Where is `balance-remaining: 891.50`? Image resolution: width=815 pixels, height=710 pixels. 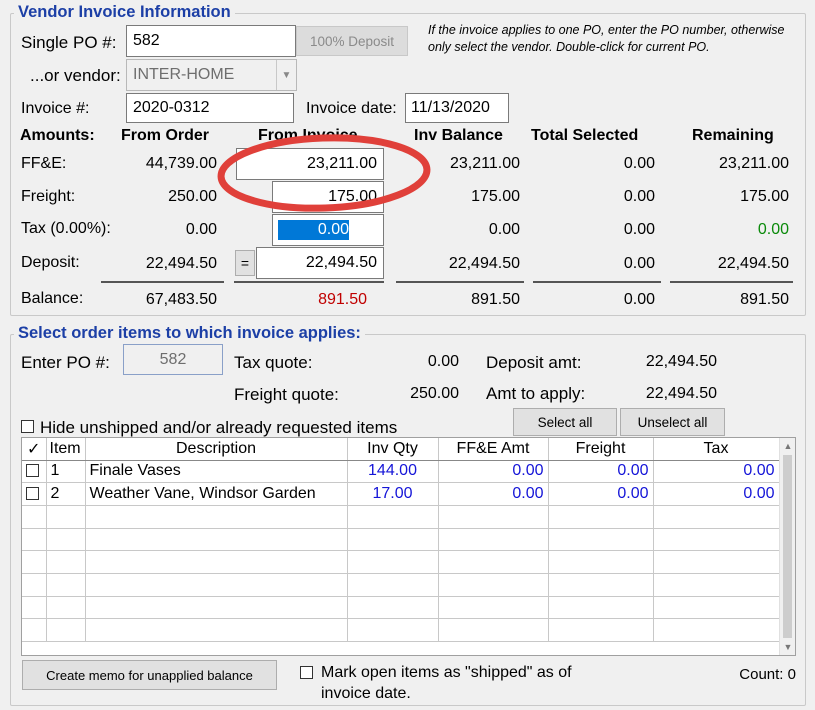
balance-remaining: 891.50 is located at coordinates (764, 299).